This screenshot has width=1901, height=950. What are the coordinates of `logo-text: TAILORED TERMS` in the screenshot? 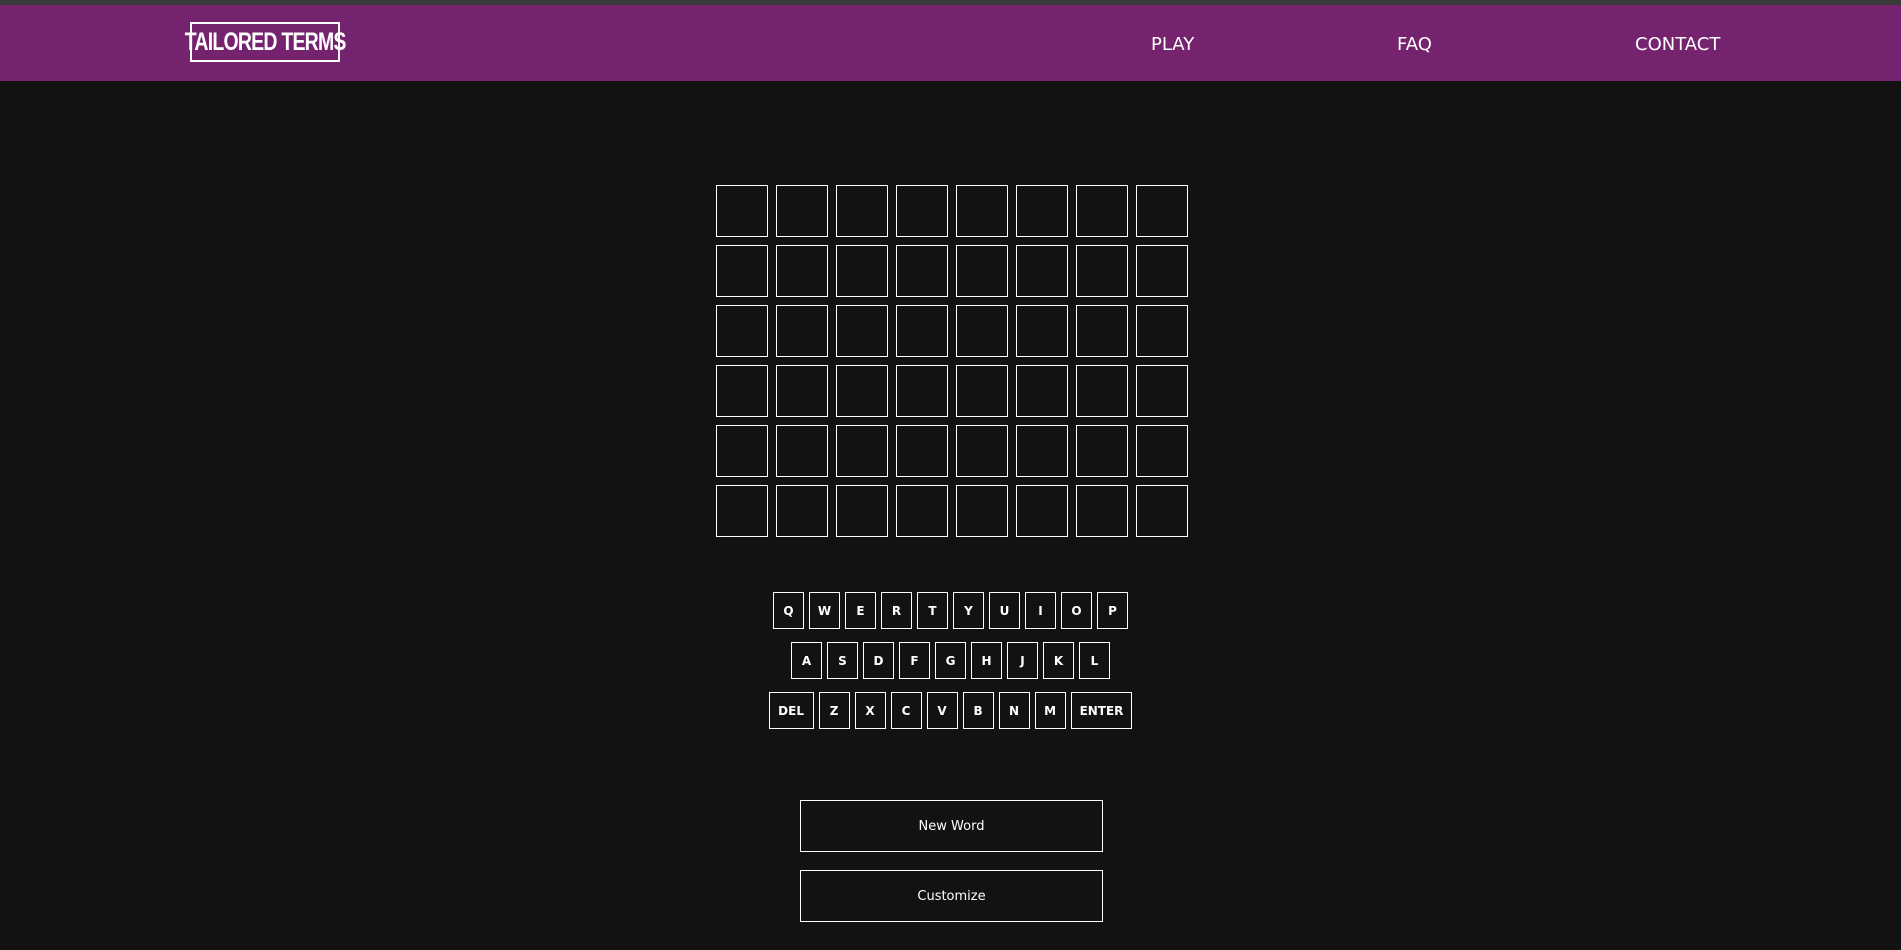 It's located at (265, 41).